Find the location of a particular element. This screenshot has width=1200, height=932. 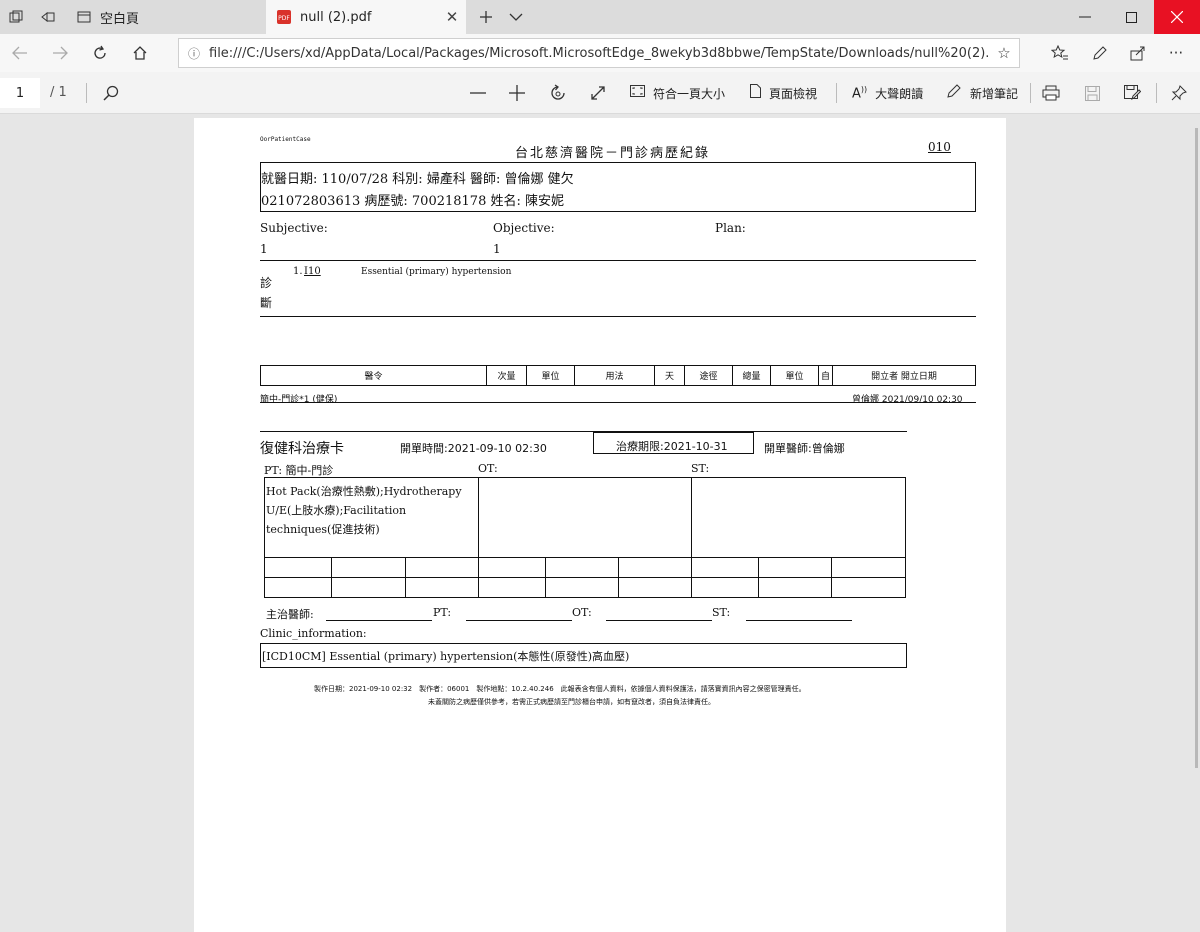

forward-icon is located at coordinates (60, 53).